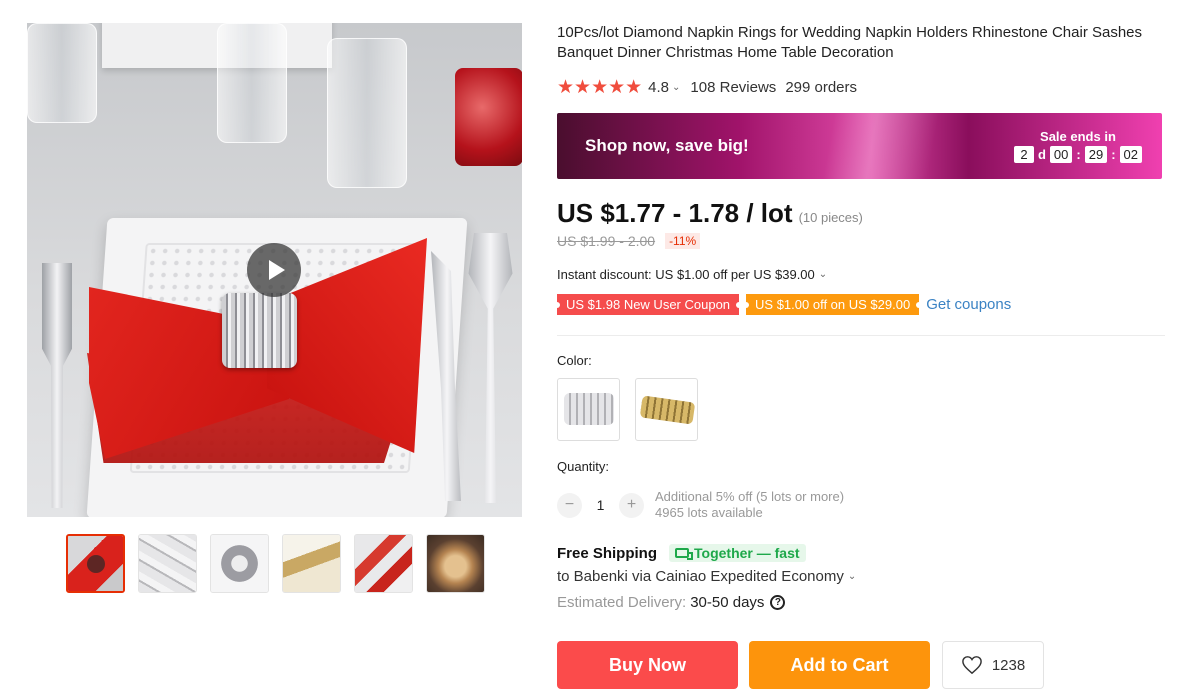  What do you see at coordinates (275, 563) in the screenshot?
I see `thumbnail-strip` at bounding box center [275, 563].